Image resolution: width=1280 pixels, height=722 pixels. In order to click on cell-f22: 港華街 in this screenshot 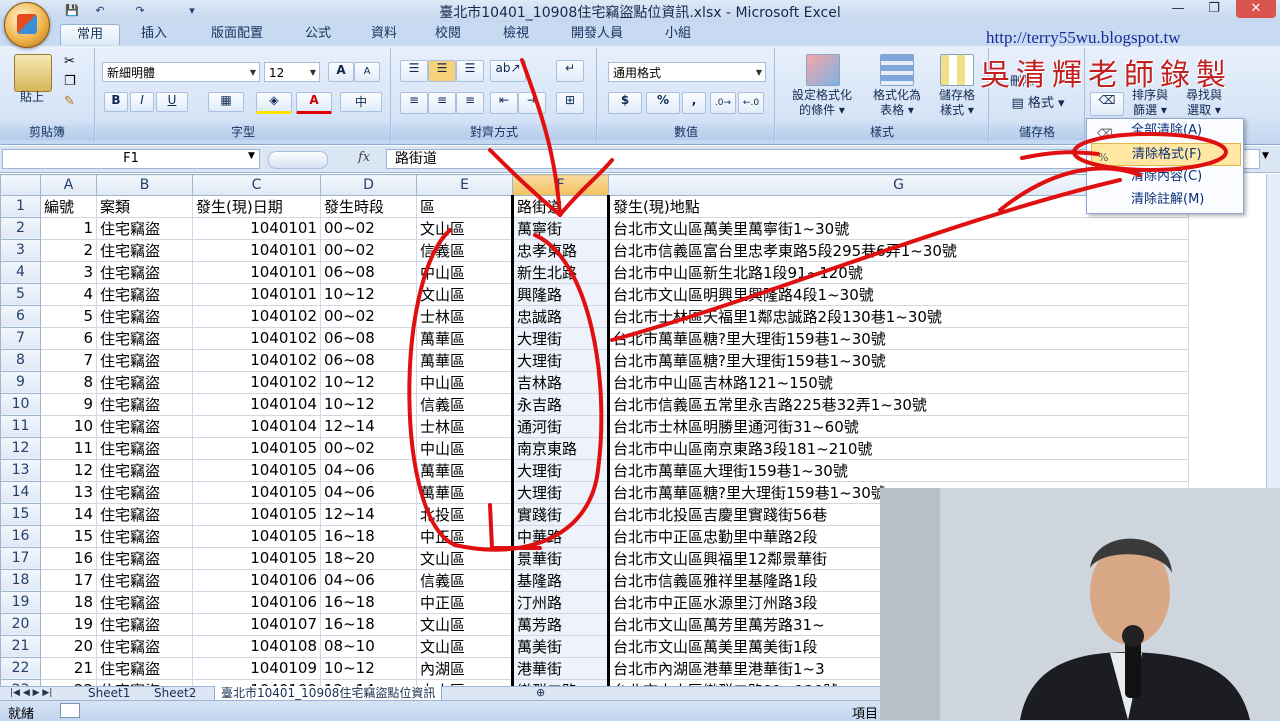, I will do `click(560, 668)`.